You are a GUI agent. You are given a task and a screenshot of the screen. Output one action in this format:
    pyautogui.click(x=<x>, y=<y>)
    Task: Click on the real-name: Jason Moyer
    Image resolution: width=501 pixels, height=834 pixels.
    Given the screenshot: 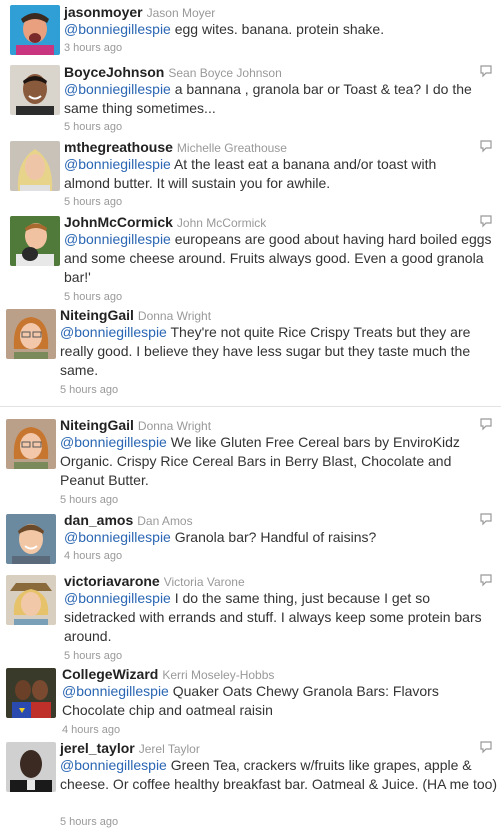 What is the action you would take?
    pyautogui.click(x=181, y=13)
    